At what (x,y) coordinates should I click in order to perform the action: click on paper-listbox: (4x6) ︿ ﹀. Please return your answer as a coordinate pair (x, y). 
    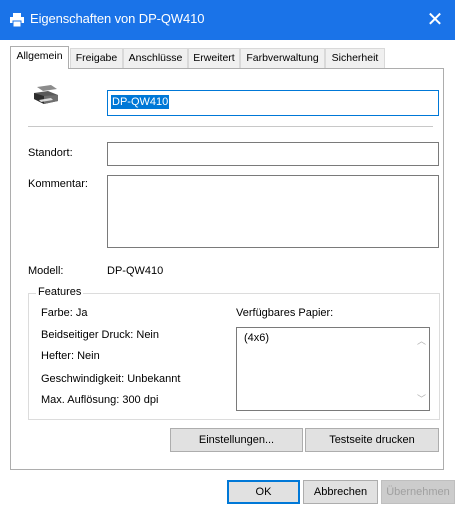
    Looking at the image, I should click on (333, 369).